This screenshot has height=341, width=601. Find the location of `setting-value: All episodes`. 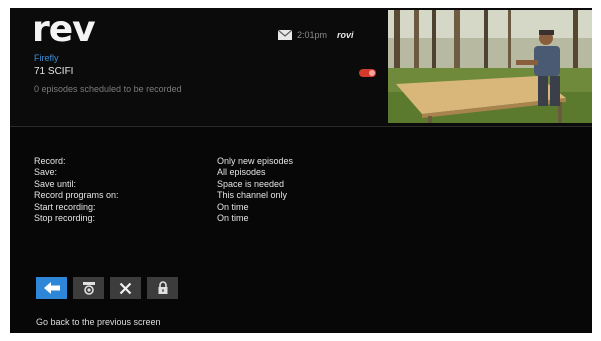

setting-value: All episodes is located at coordinates (241, 172).